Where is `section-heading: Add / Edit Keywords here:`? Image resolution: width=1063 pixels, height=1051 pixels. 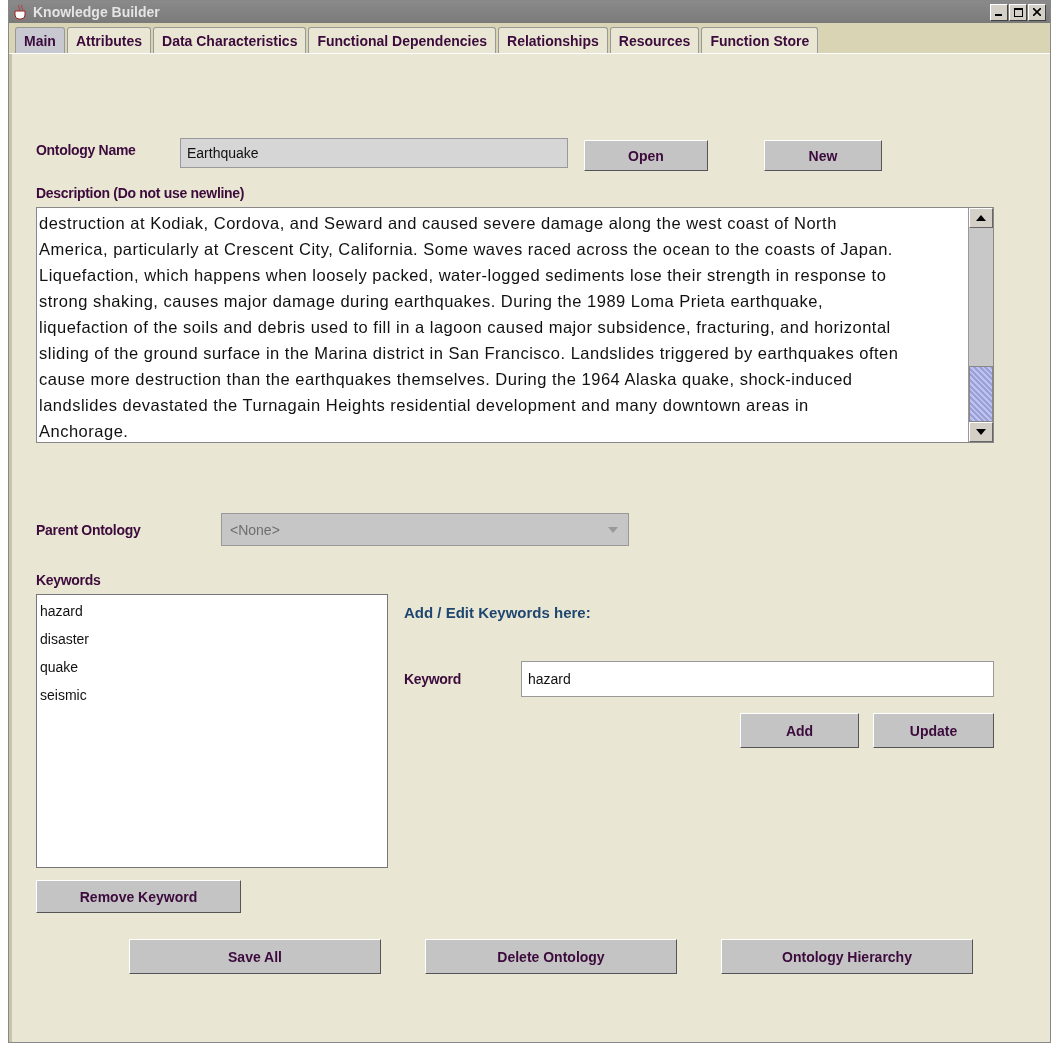
section-heading: Add / Edit Keywords here: is located at coordinates (498, 612).